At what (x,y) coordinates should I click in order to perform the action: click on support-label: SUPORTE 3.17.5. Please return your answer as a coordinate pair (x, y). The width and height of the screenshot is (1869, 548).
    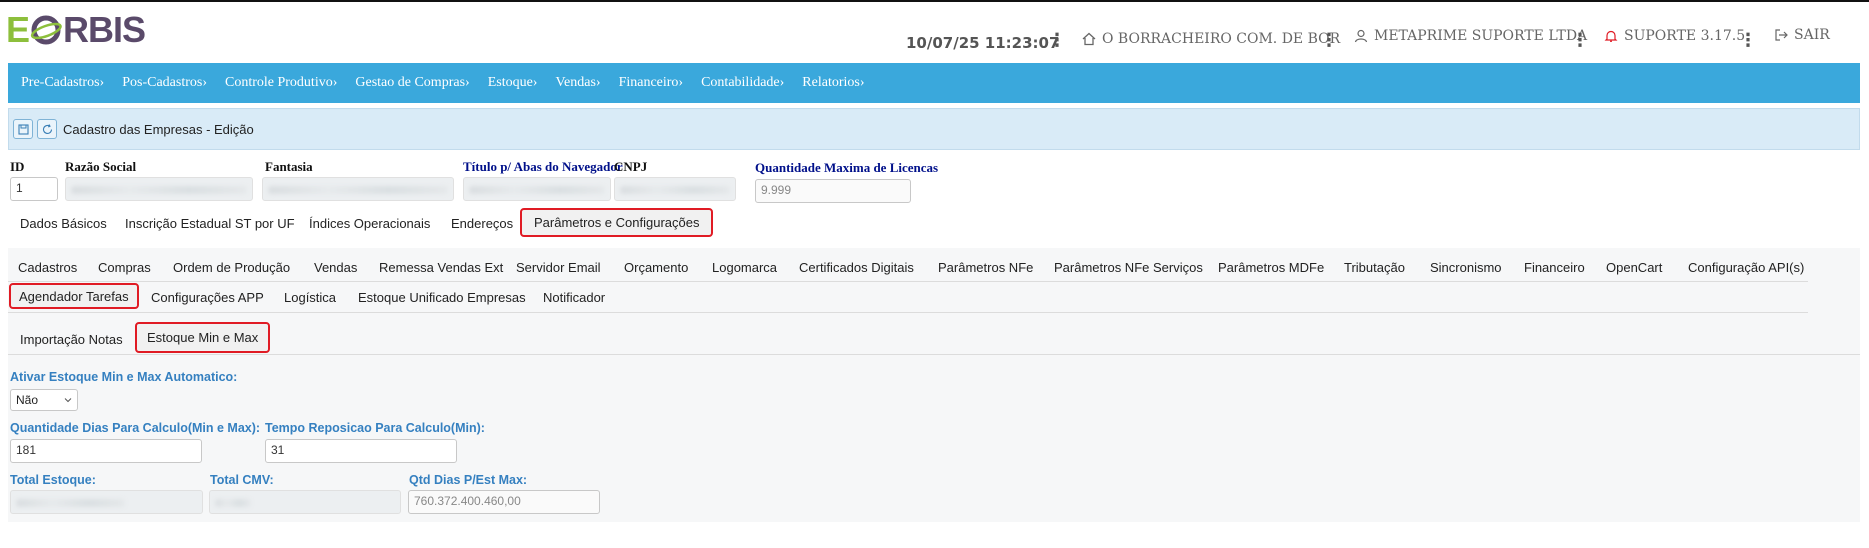
    Looking at the image, I should click on (1685, 36).